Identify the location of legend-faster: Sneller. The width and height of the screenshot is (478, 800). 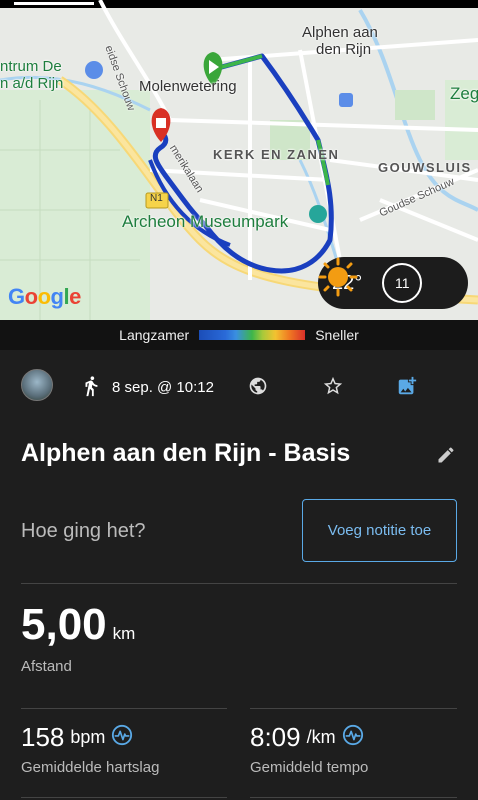
(337, 335).